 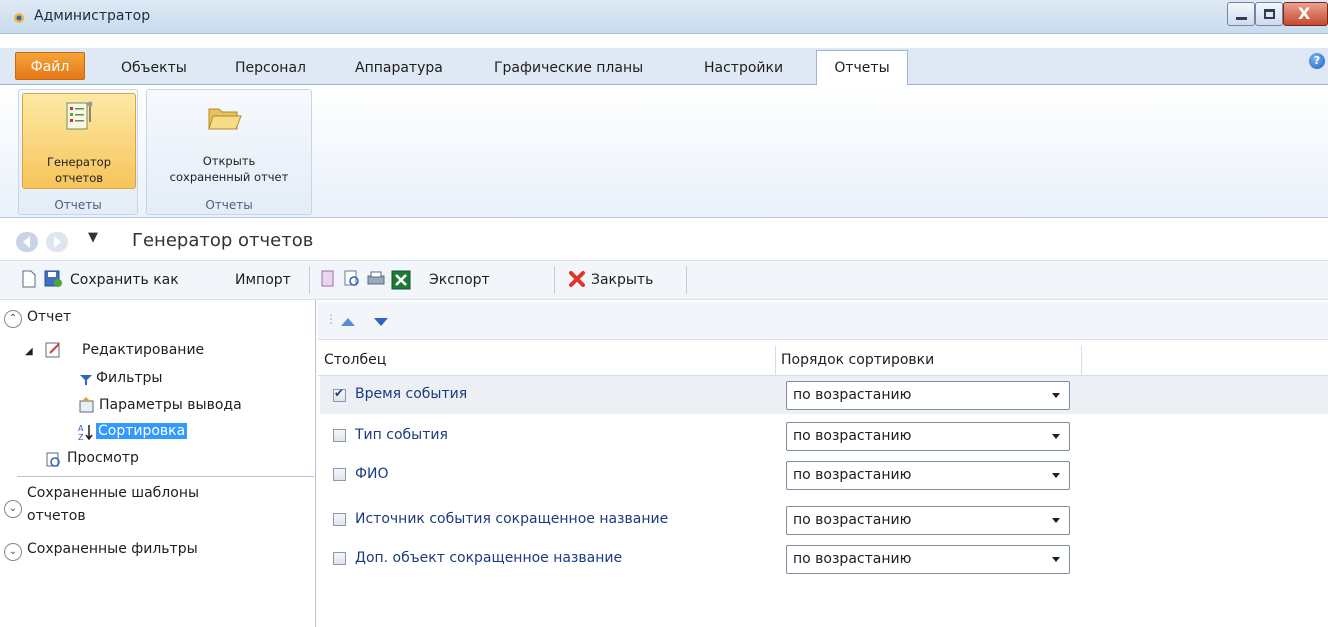 I want to click on row-column-name: Время события, so click(x=411, y=394).